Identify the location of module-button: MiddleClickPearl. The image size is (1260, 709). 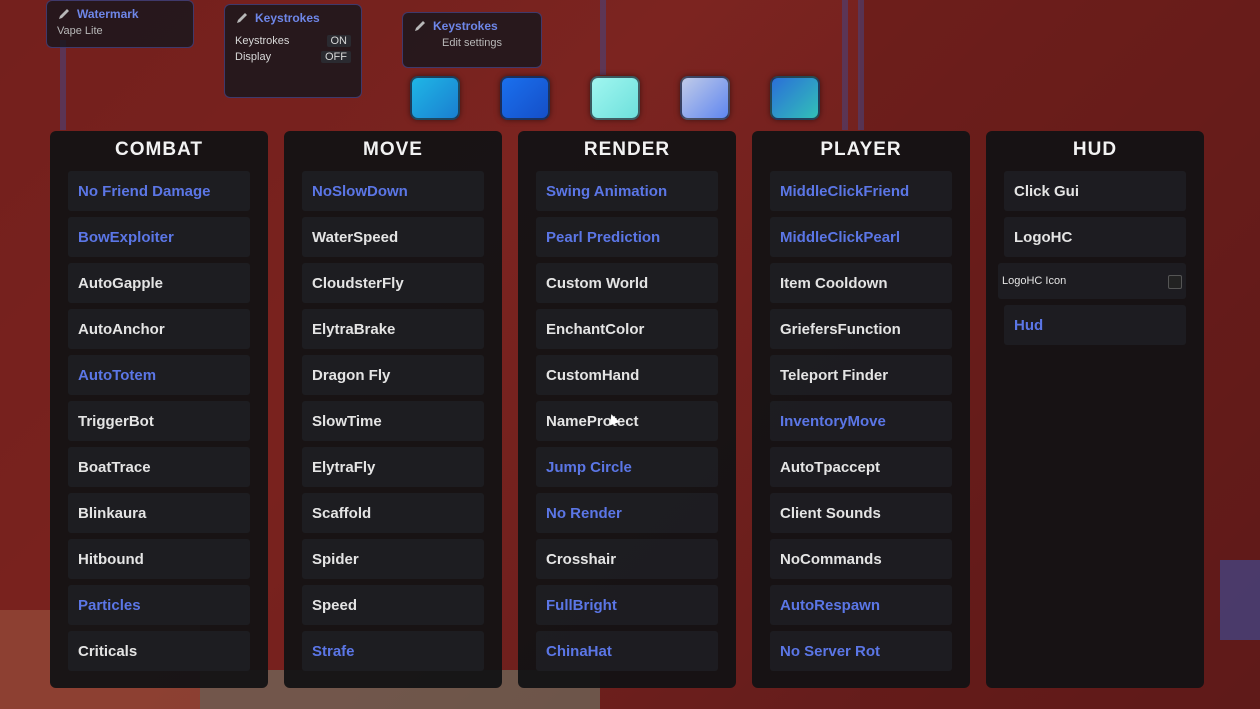
(861, 237).